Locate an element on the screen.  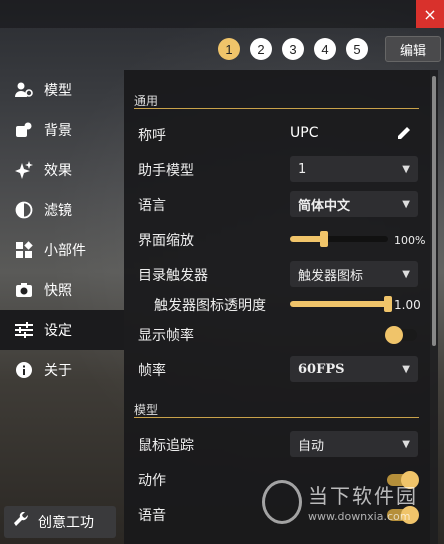
trigger-opacity-value: 1.00 is located at coordinates (407, 305).